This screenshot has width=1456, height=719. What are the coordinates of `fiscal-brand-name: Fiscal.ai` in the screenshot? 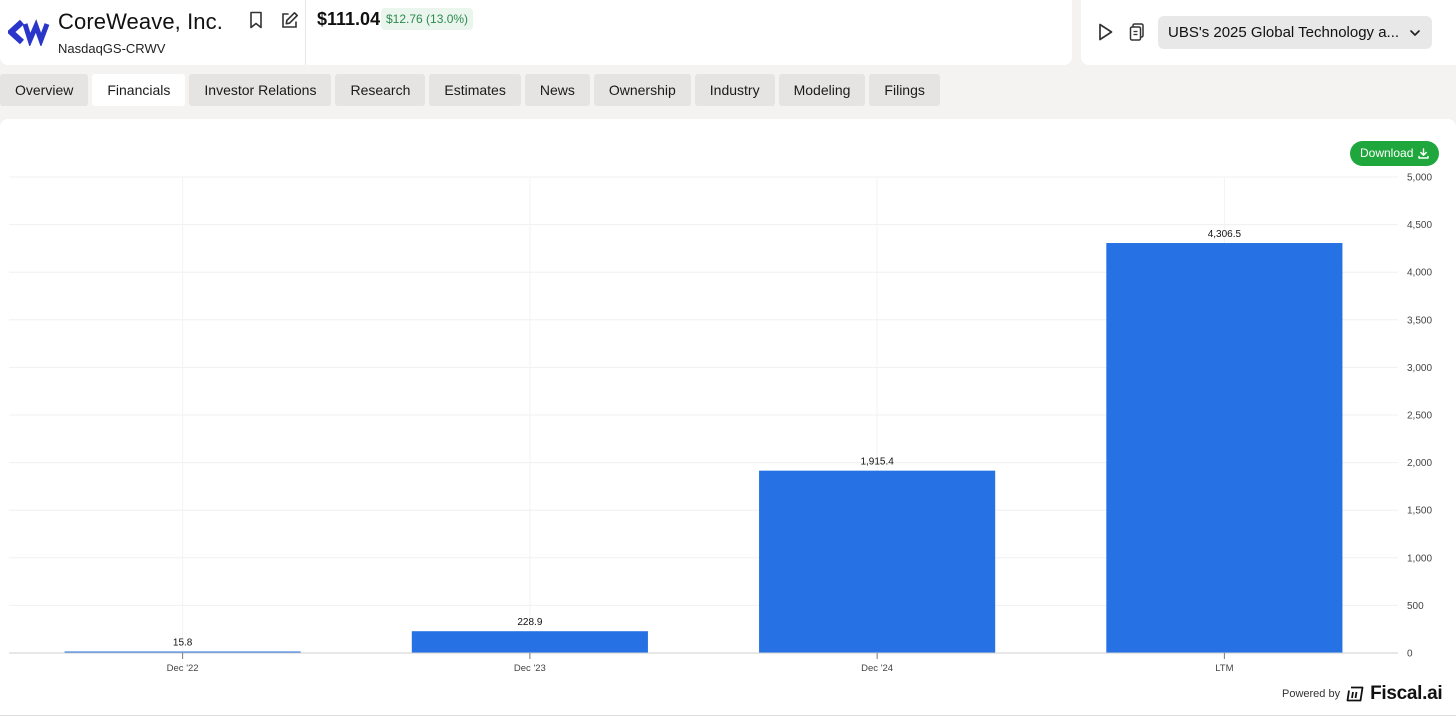 It's located at (1406, 693).